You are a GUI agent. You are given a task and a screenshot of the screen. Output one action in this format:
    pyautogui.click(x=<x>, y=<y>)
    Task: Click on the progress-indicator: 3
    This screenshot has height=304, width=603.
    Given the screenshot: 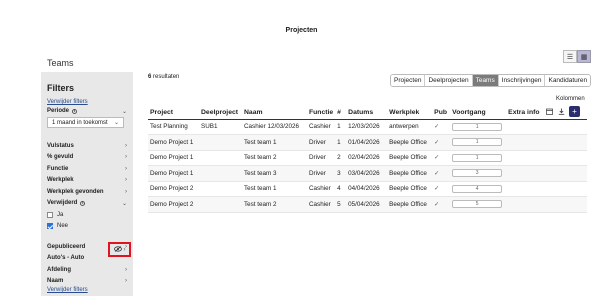 What is the action you would take?
    pyautogui.click(x=477, y=173)
    